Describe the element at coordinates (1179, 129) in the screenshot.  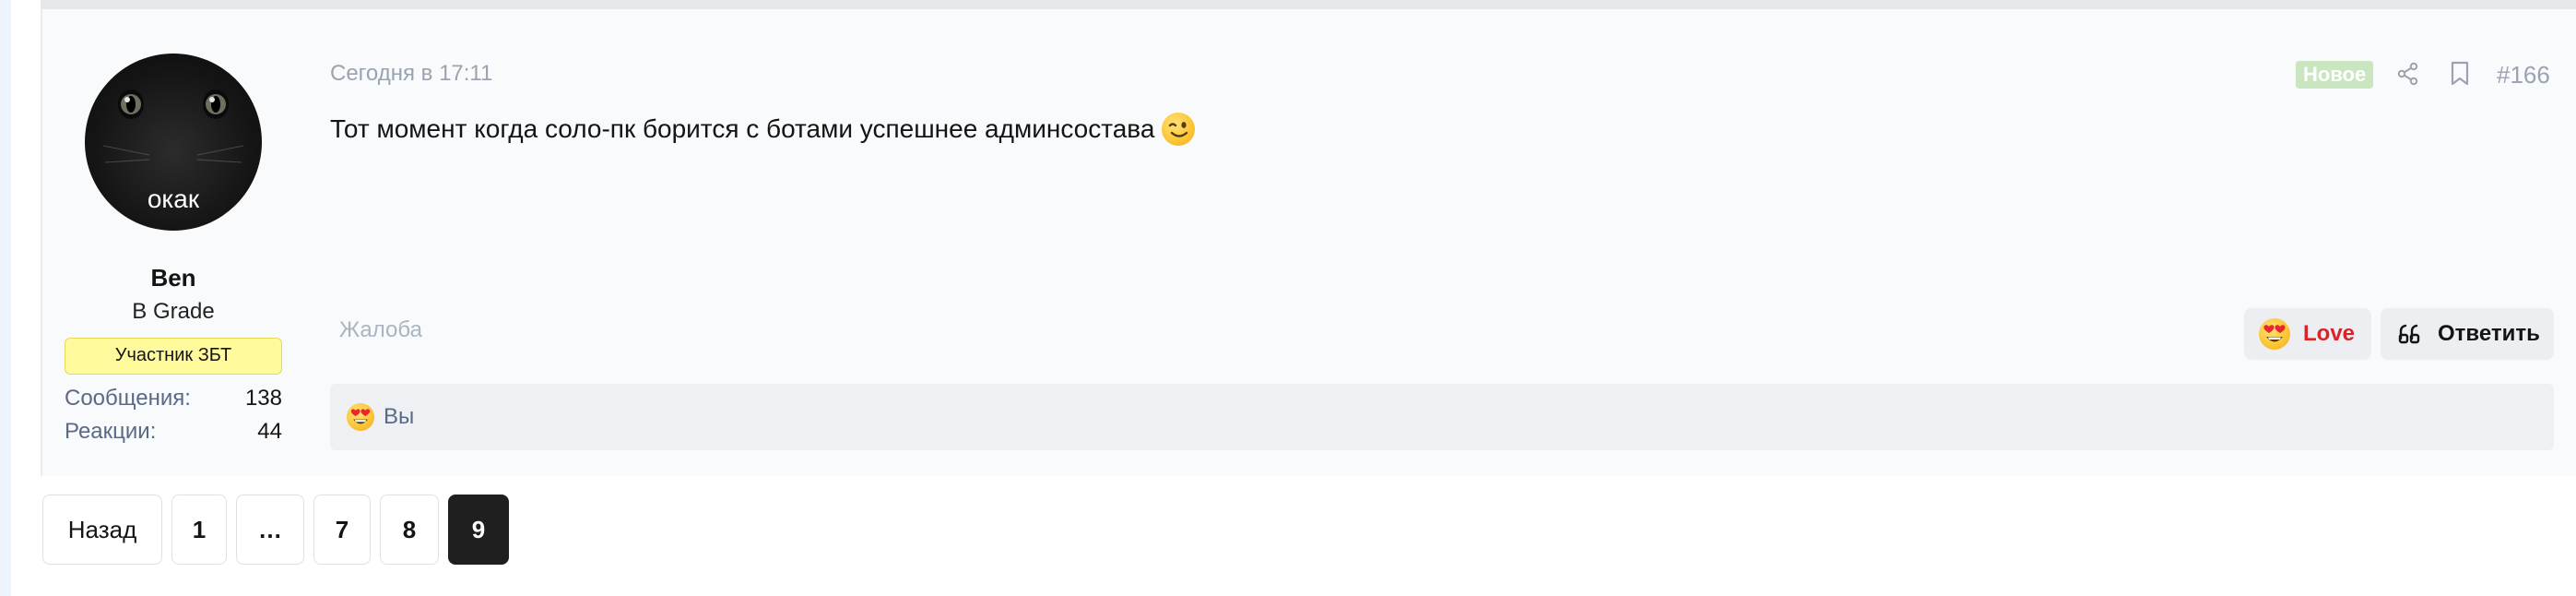
I see `winking-face-emoji-icon` at that location.